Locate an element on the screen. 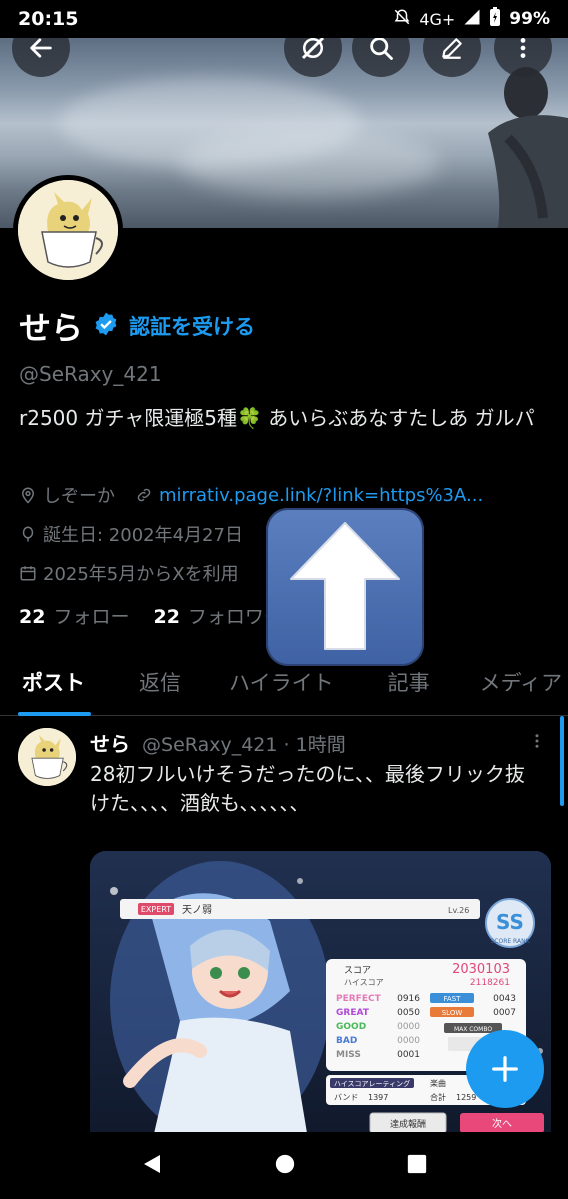 This screenshot has height=1199, width=568. following-link: 22 フォロー is located at coordinates (74, 615).